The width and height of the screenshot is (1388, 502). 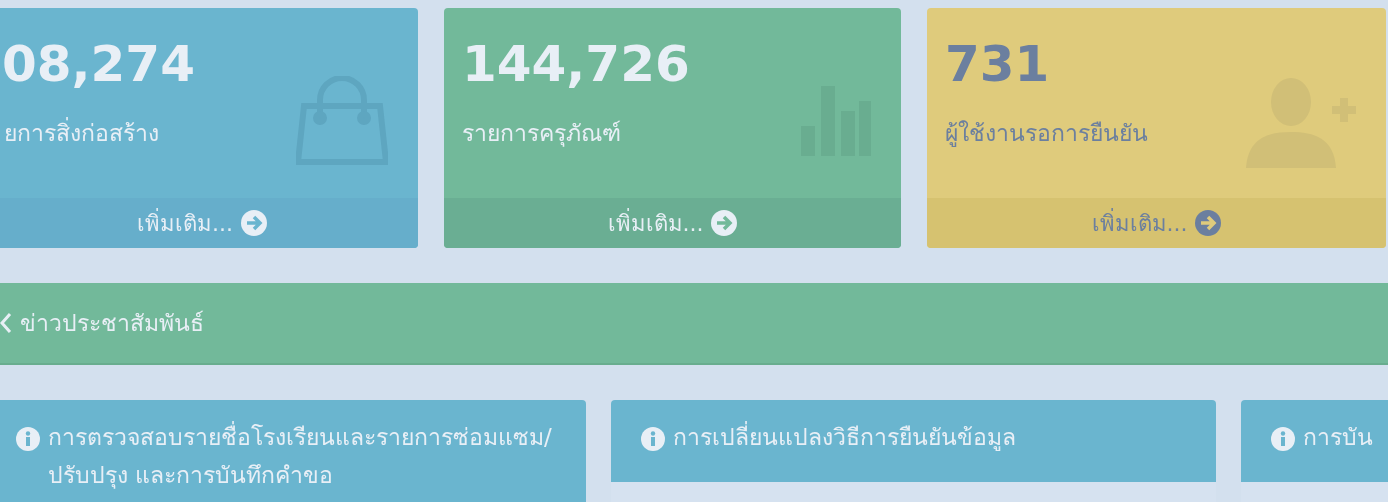 I want to click on stat-value: 731, so click(x=998, y=64).